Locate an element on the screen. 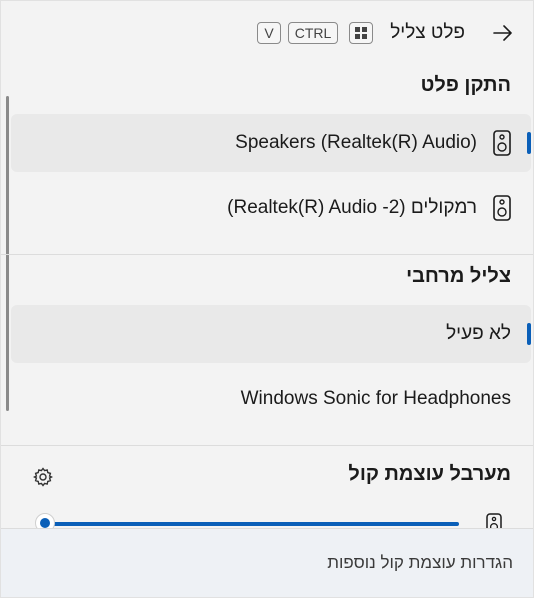  option-label: Windows Sonic for Headphones is located at coordinates (375, 398).